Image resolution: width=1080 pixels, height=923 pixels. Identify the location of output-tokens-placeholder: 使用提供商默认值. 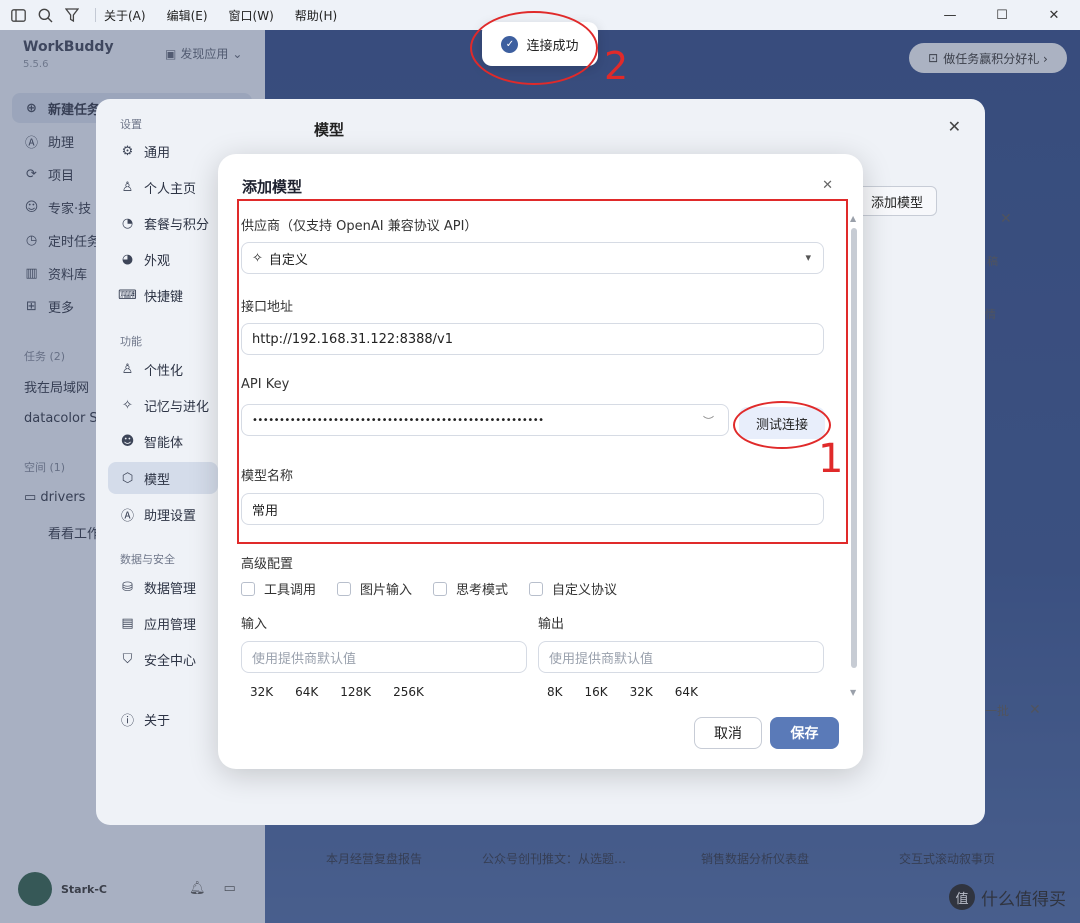
(601, 659).